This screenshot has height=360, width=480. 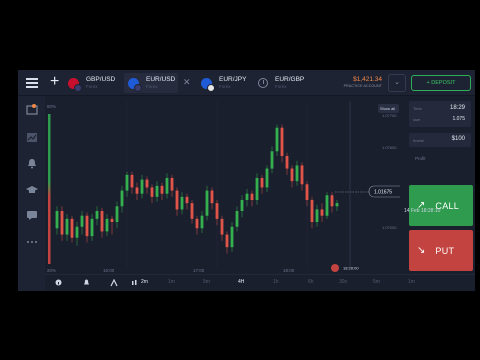 What do you see at coordinates (134, 283) in the screenshot?
I see `candle-type-icon` at bounding box center [134, 283].